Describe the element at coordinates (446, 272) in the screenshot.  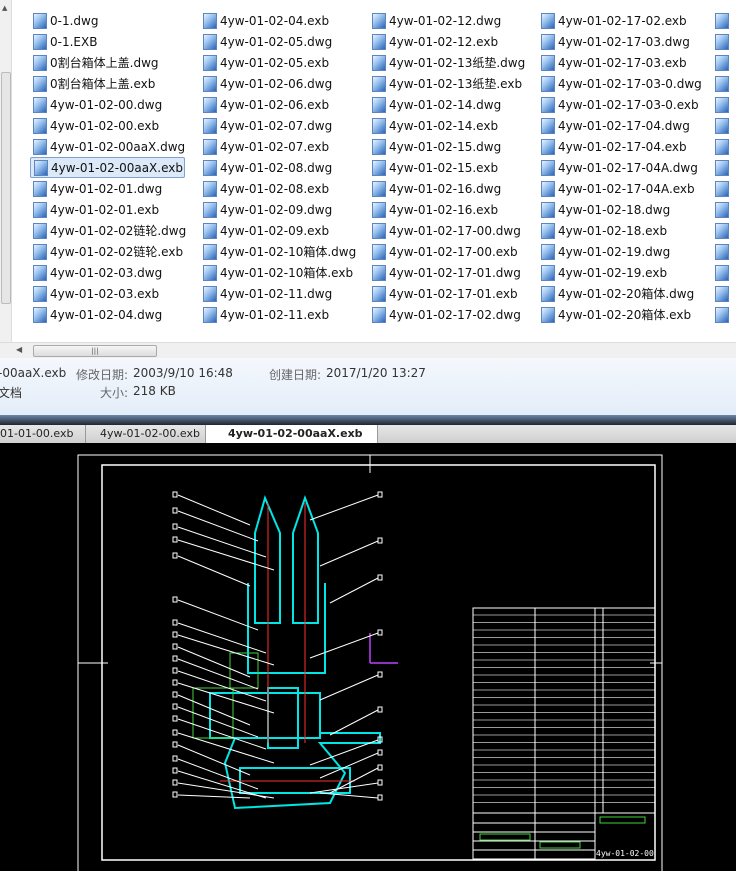
I see `file-item: 4yw-01-02-17-01.dwg` at that location.